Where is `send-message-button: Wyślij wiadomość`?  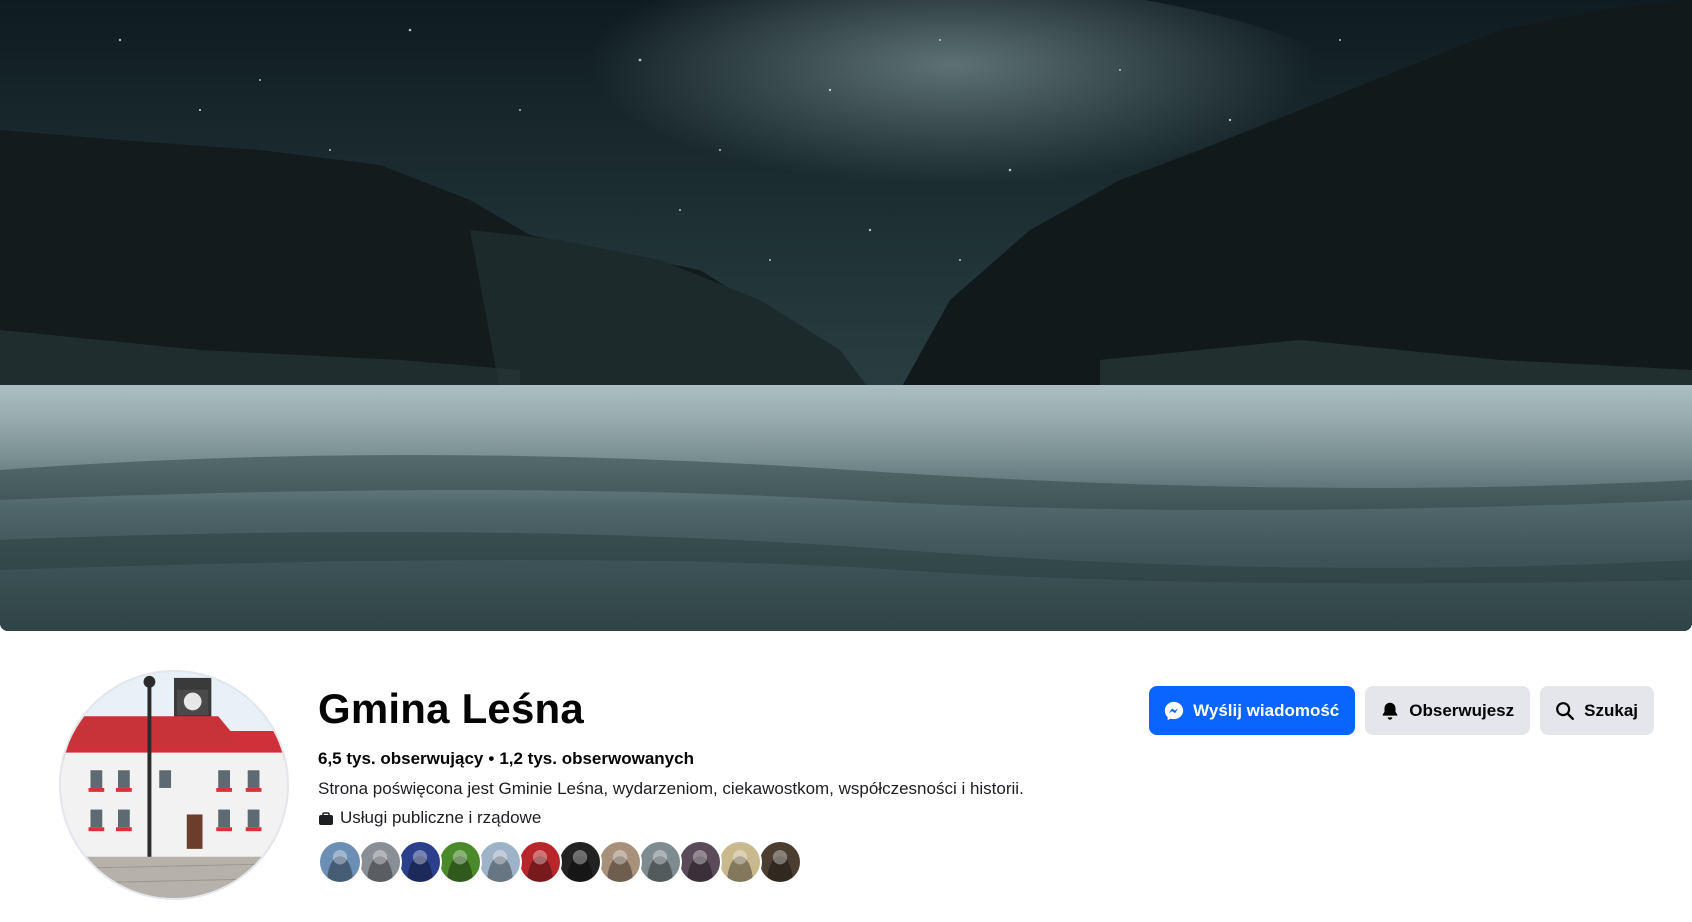
send-message-button: Wyślij wiadomość is located at coordinates (1252, 710).